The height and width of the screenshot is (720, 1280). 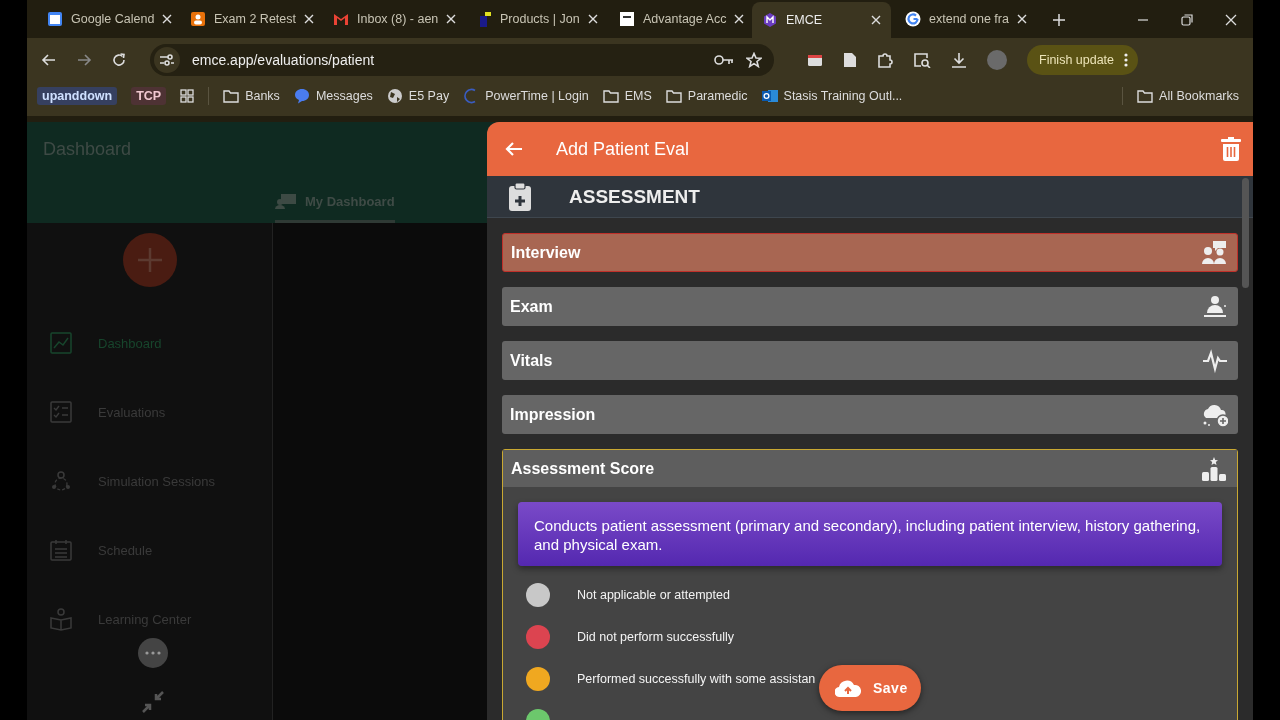 What do you see at coordinates (870, 252) in the screenshot?
I see `accordion-header: Interview` at bounding box center [870, 252].